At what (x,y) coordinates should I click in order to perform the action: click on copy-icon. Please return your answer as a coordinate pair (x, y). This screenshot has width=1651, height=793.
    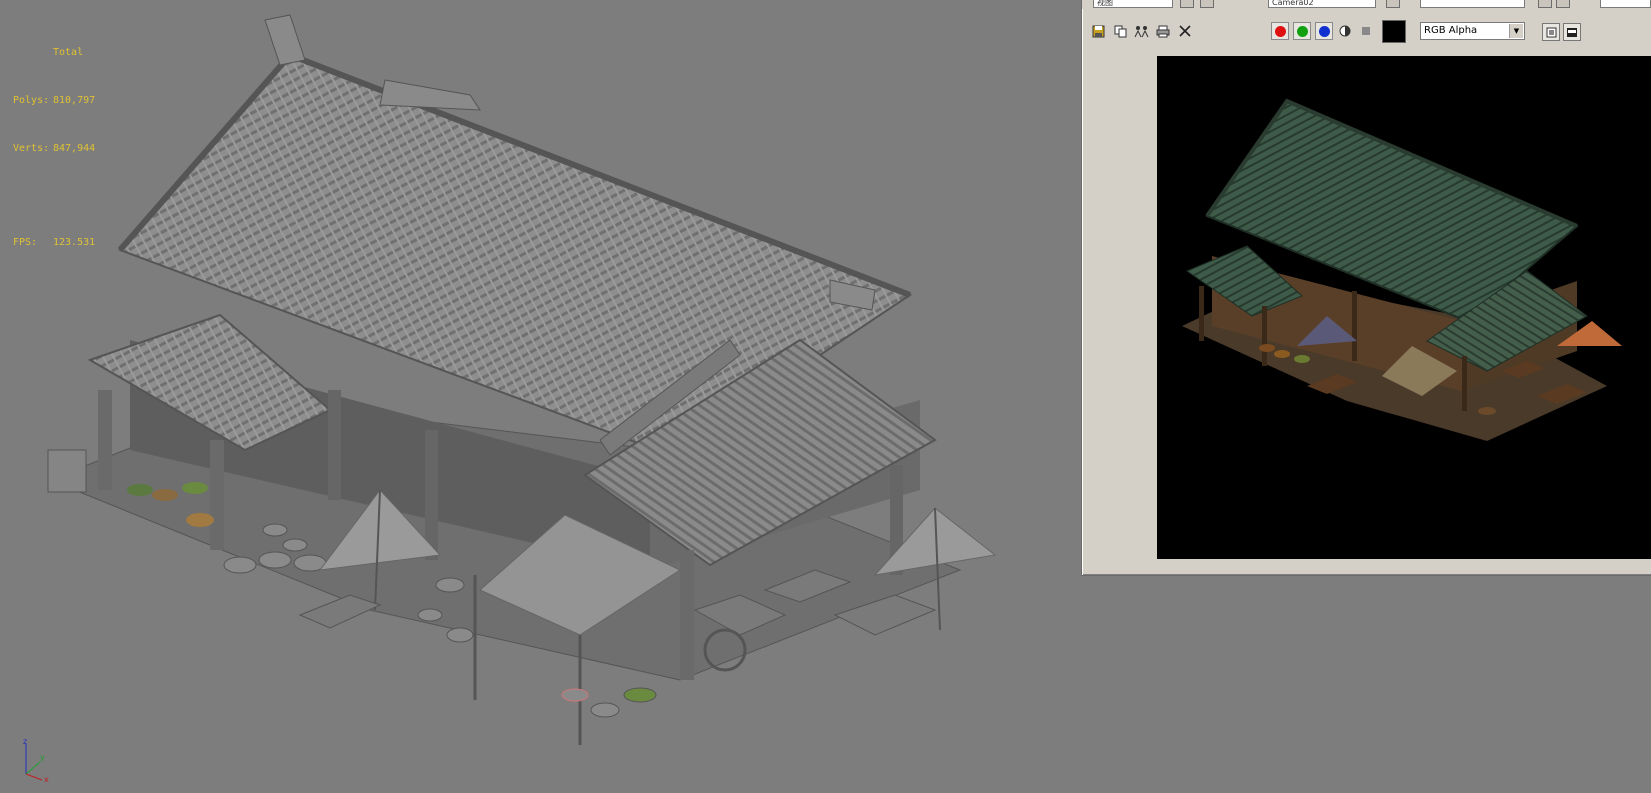
    Looking at the image, I should click on (1120, 31).